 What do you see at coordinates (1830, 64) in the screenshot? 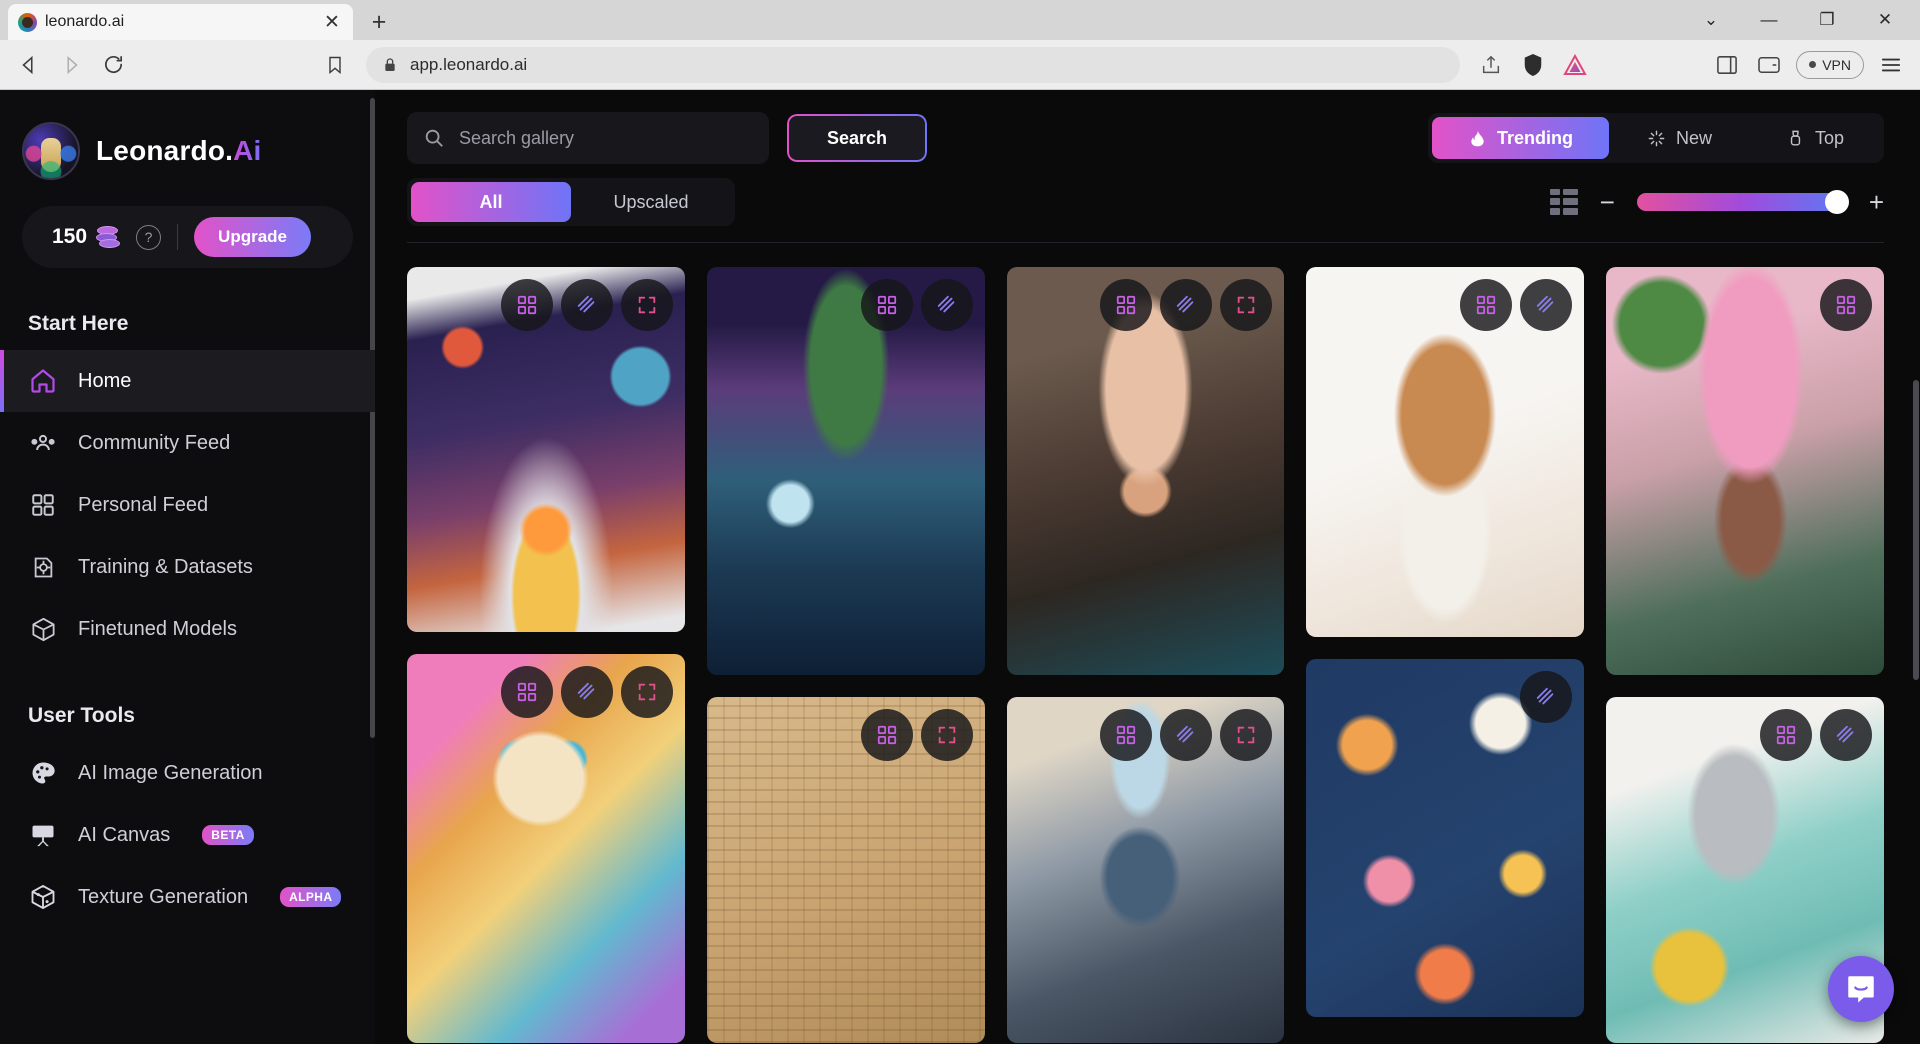
I see `vpn-button: VPN` at bounding box center [1830, 64].